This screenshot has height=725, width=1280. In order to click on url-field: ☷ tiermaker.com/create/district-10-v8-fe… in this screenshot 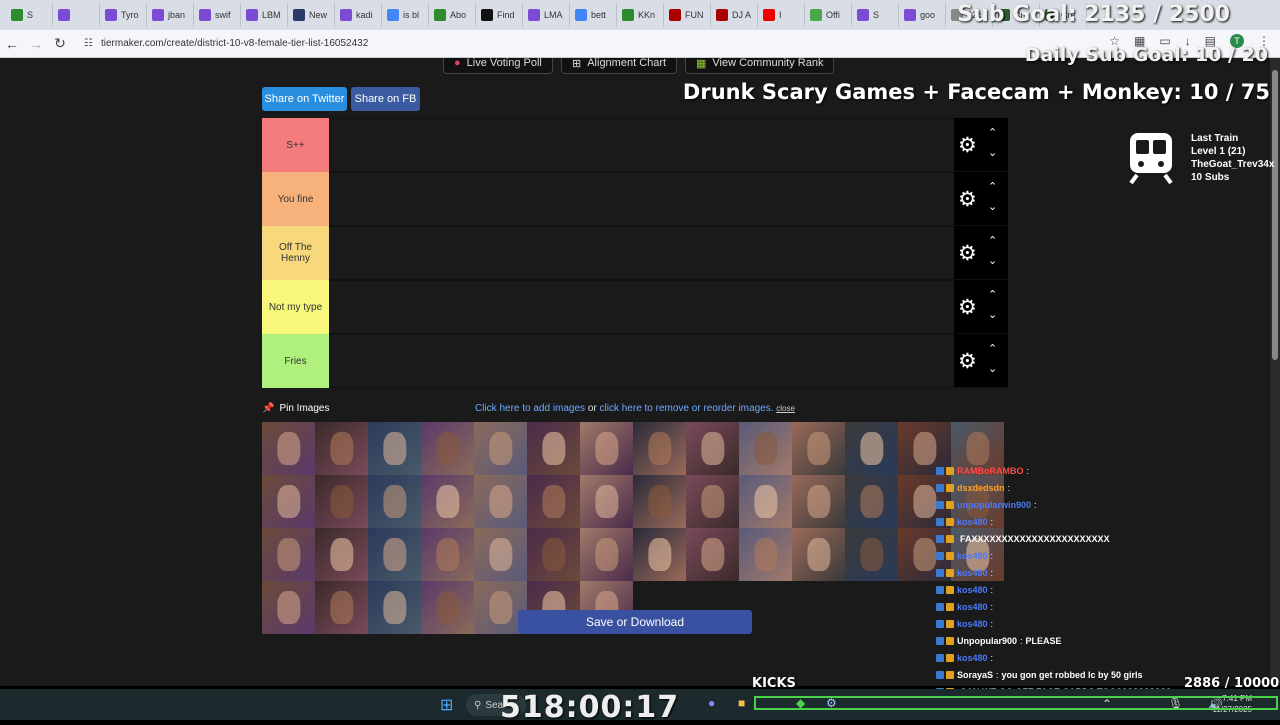, I will do `click(226, 43)`.